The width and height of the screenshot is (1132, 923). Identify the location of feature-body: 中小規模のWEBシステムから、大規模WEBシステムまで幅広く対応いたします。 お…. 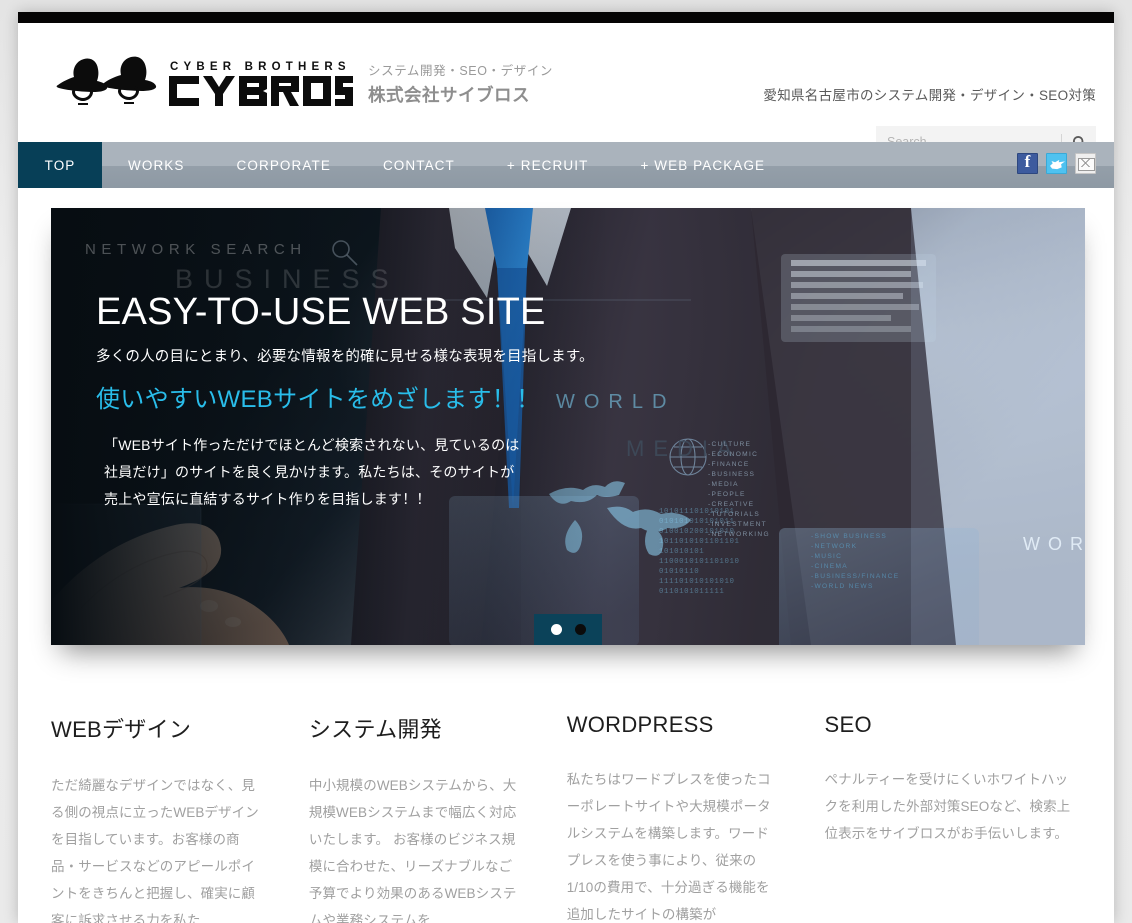
(412, 850).